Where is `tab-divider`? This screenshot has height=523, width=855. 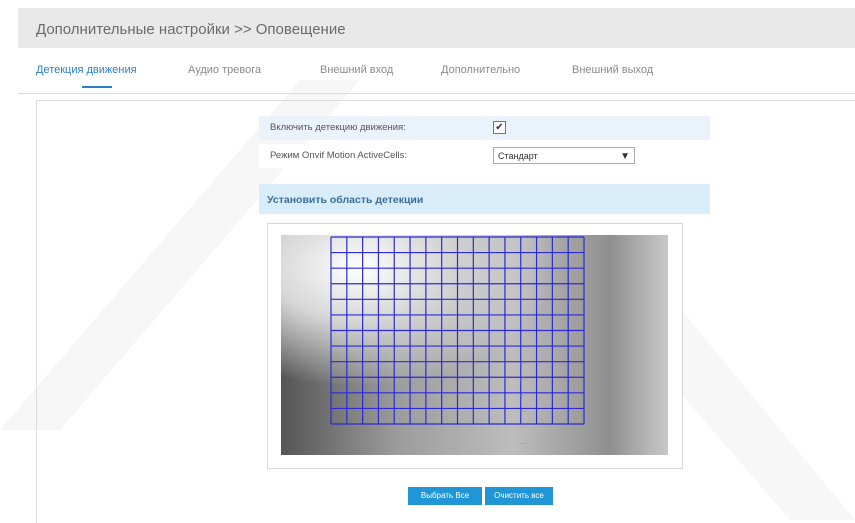 tab-divider is located at coordinates (436, 93).